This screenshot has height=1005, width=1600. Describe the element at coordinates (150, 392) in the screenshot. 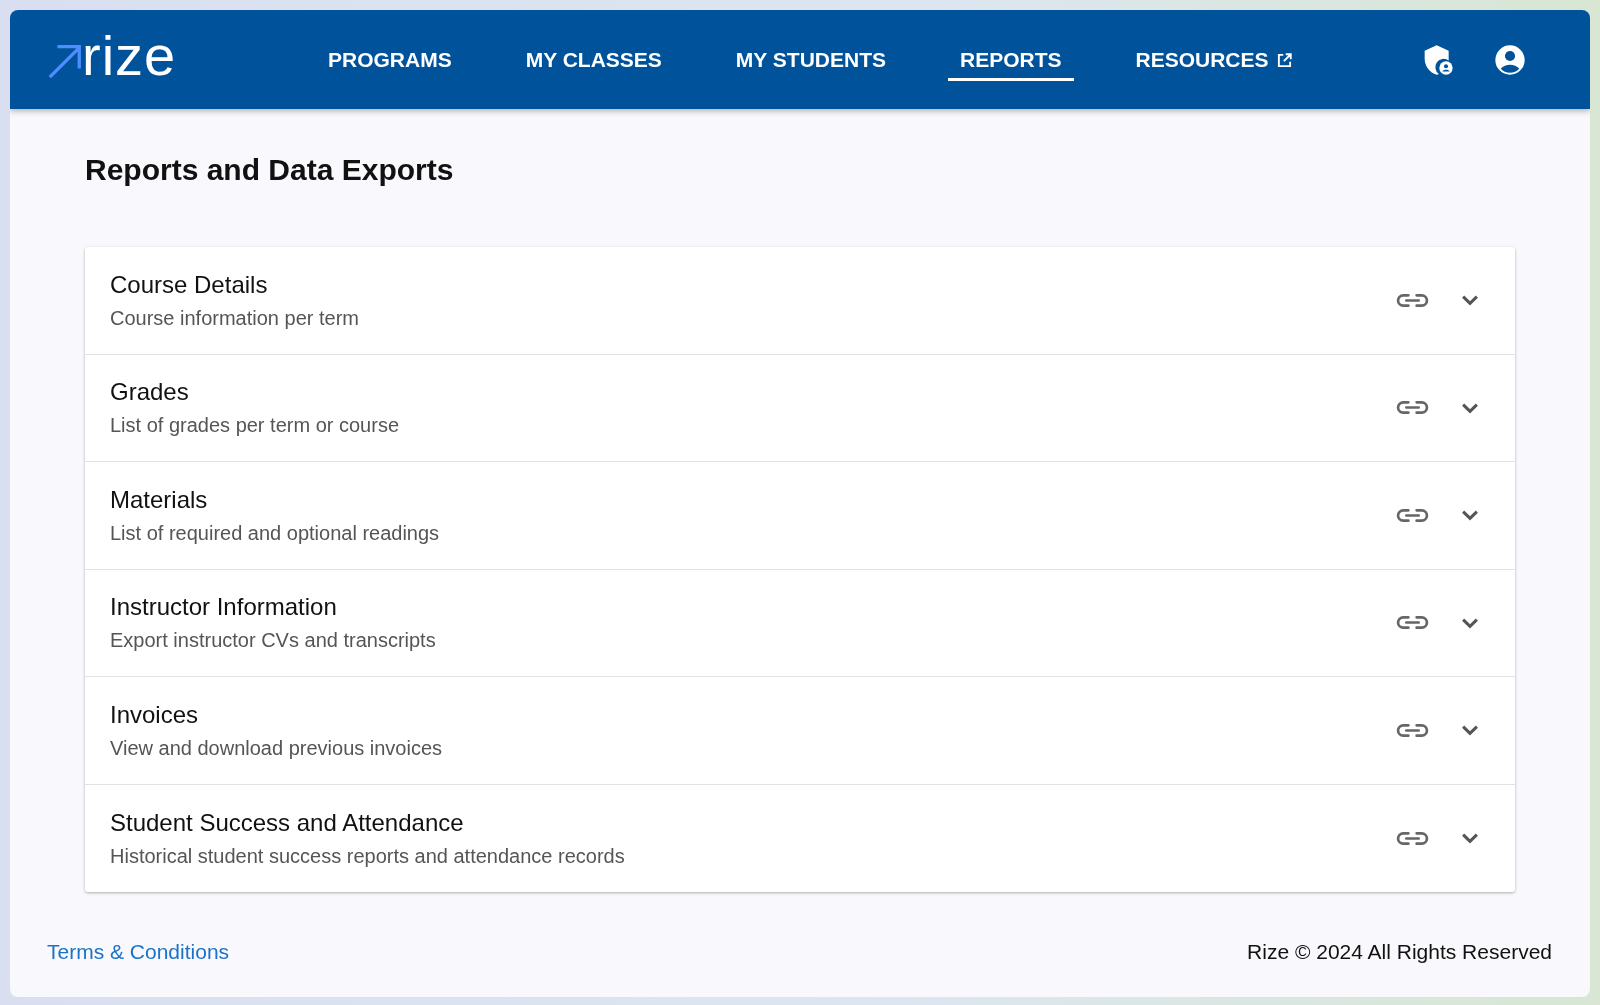

I see `report-title: Grades` at that location.